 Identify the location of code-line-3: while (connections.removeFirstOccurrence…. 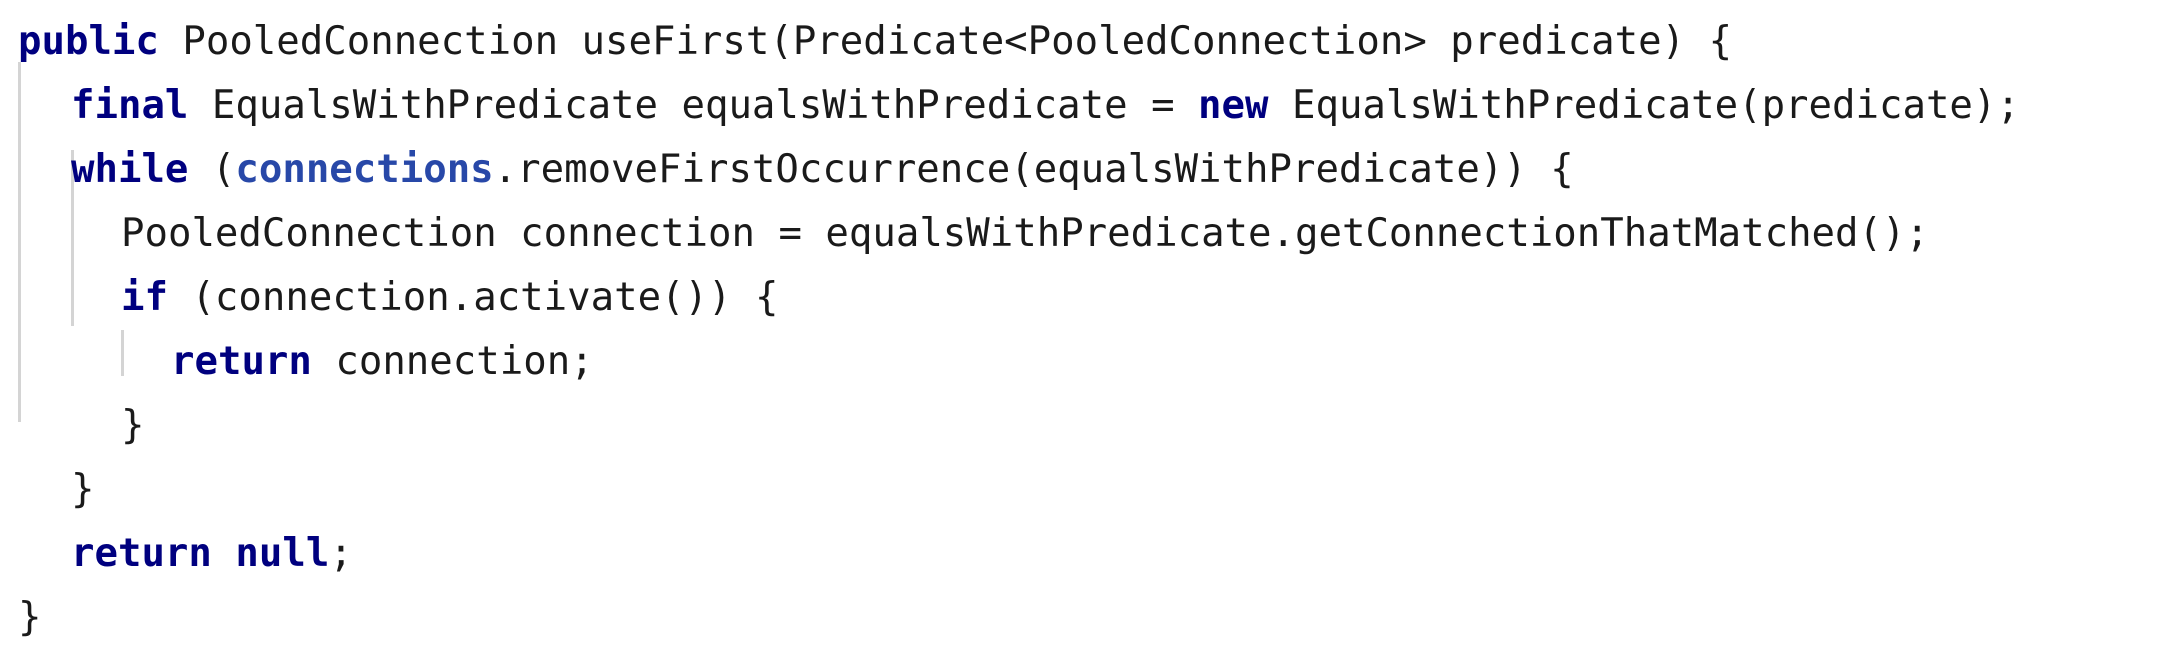
(822, 170).